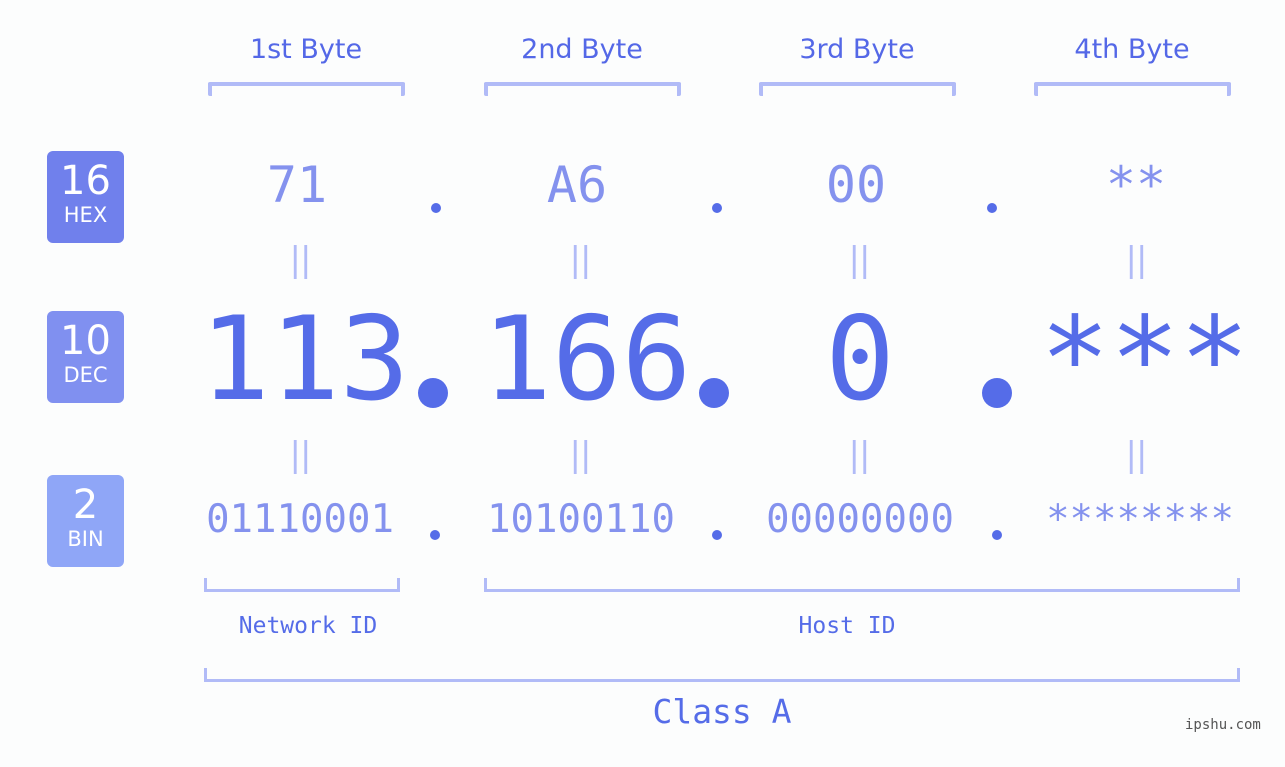 This screenshot has height=767, width=1285. I want to click on hex-badge: 16 HEX, so click(85, 197).